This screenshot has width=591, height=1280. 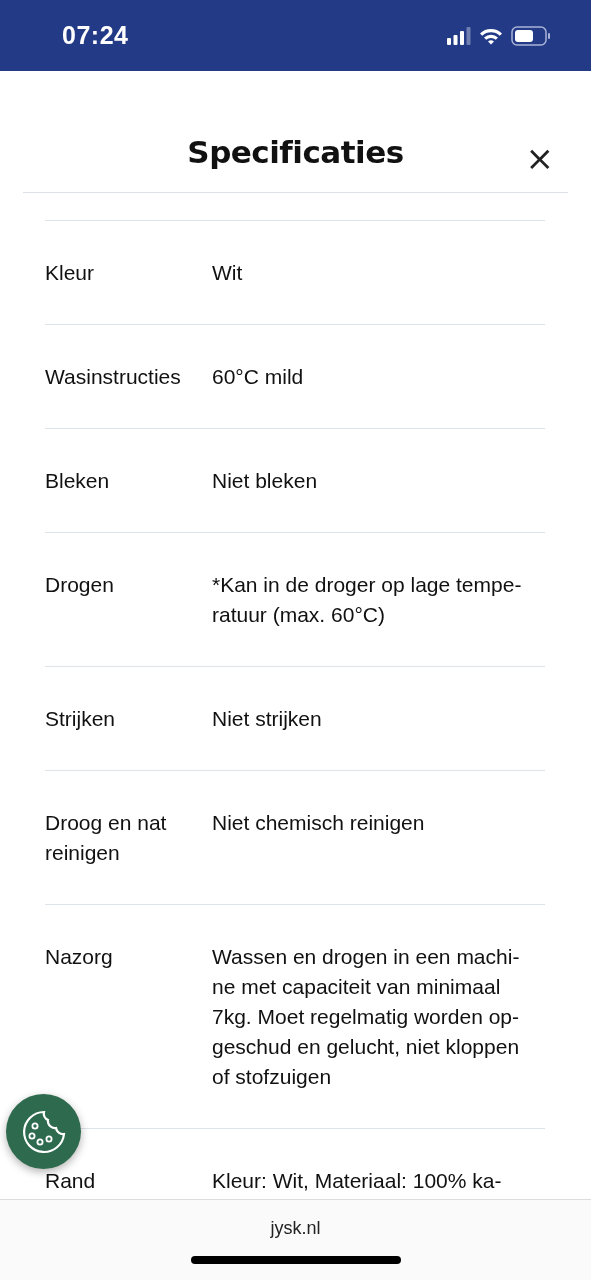 I want to click on spec-label: Drogen, so click(x=80, y=585).